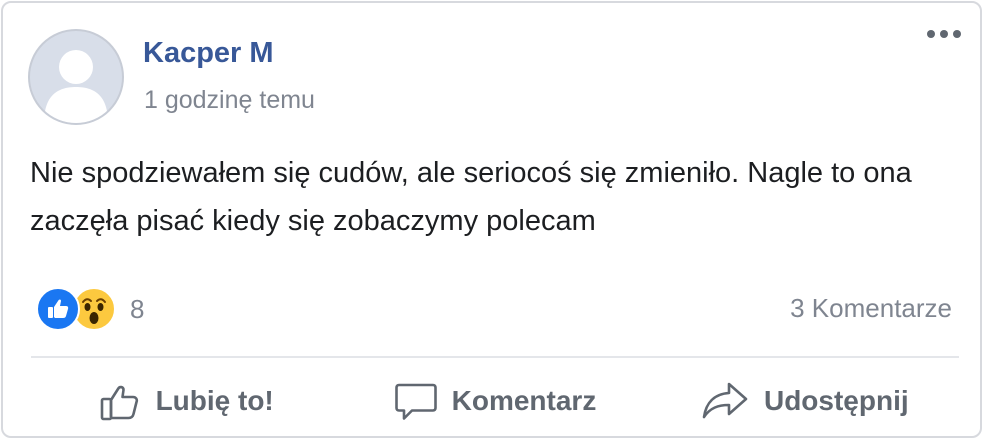  I want to click on speech-bubble-icon, so click(415, 401).